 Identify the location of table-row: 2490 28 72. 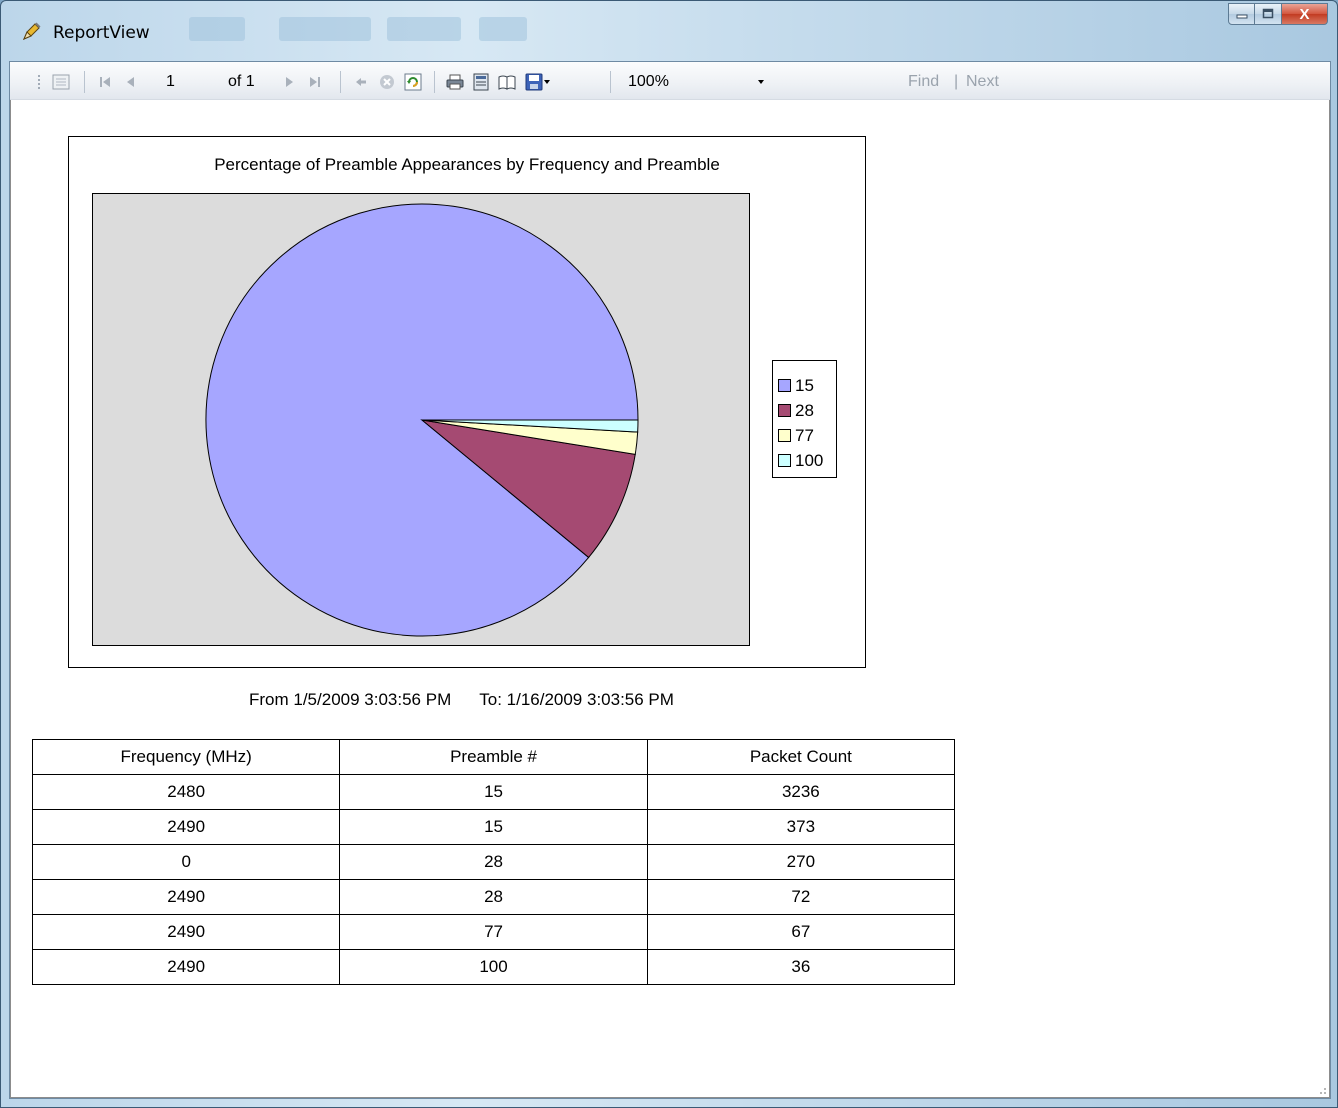
(493, 897).